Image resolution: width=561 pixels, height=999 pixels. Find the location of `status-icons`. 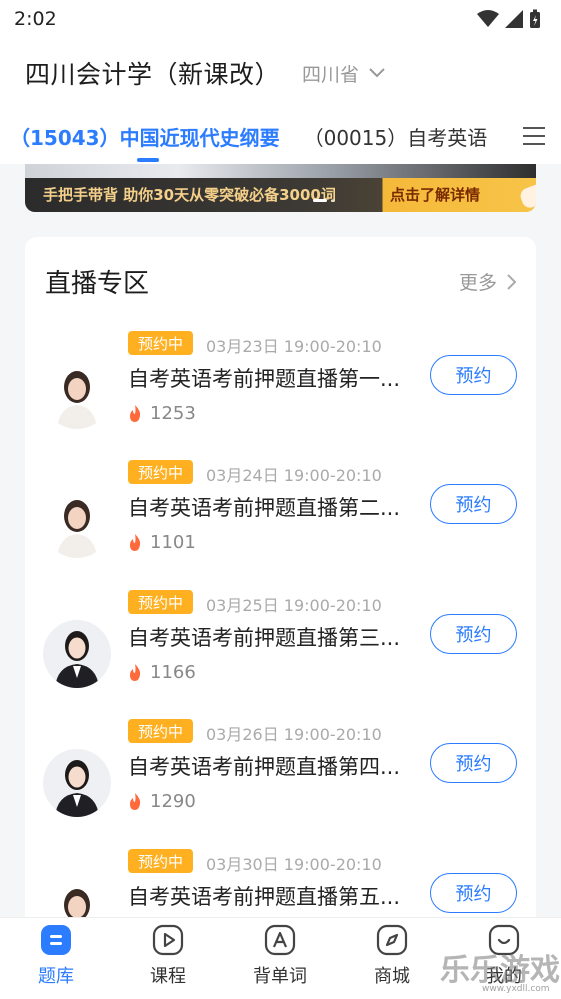

status-icons is located at coordinates (509, 19).